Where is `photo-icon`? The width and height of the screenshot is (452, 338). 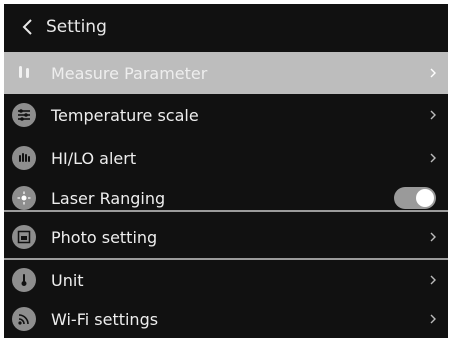
photo-icon is located at coordinates (24, 237).